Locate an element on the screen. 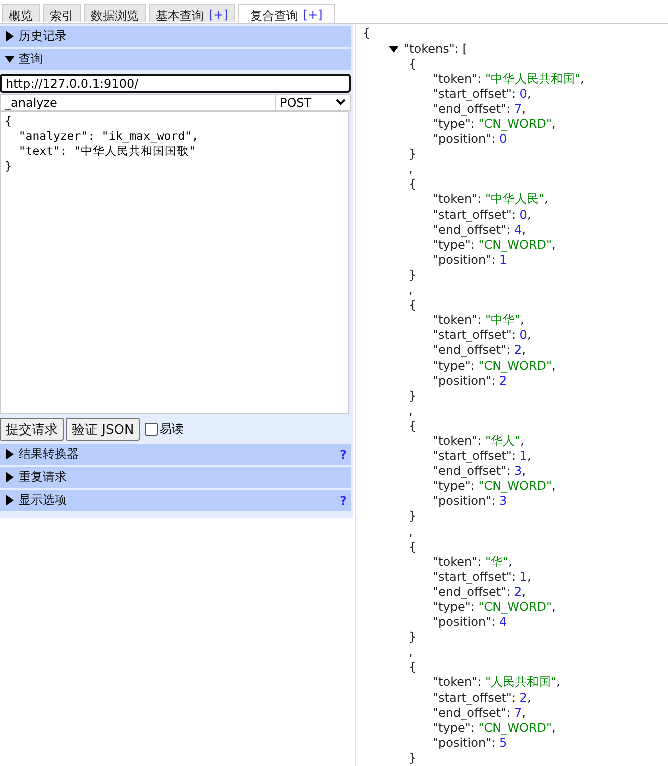 Image resolution: width=668 pixels, height=766 pixels. section-header: 重复请求 is located at coordinates (175, 477).